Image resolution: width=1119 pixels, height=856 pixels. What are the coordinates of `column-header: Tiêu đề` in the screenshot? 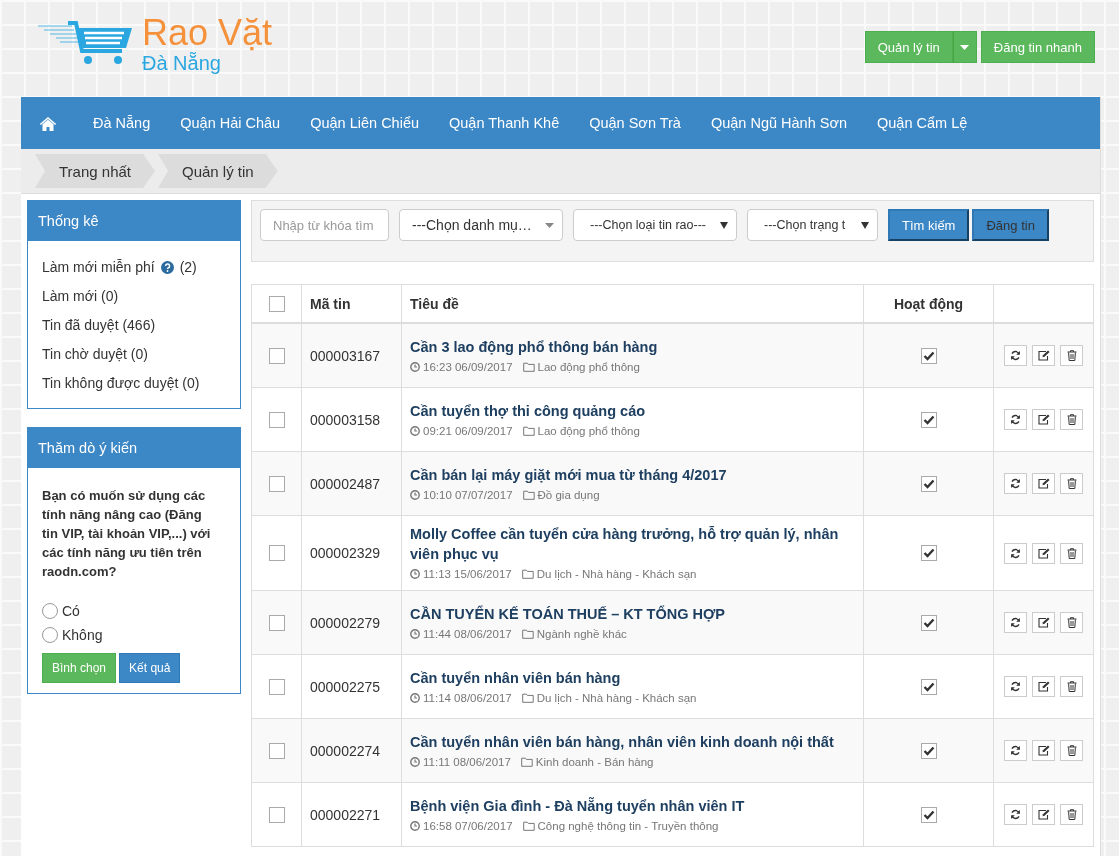 It's located at (434, 303).